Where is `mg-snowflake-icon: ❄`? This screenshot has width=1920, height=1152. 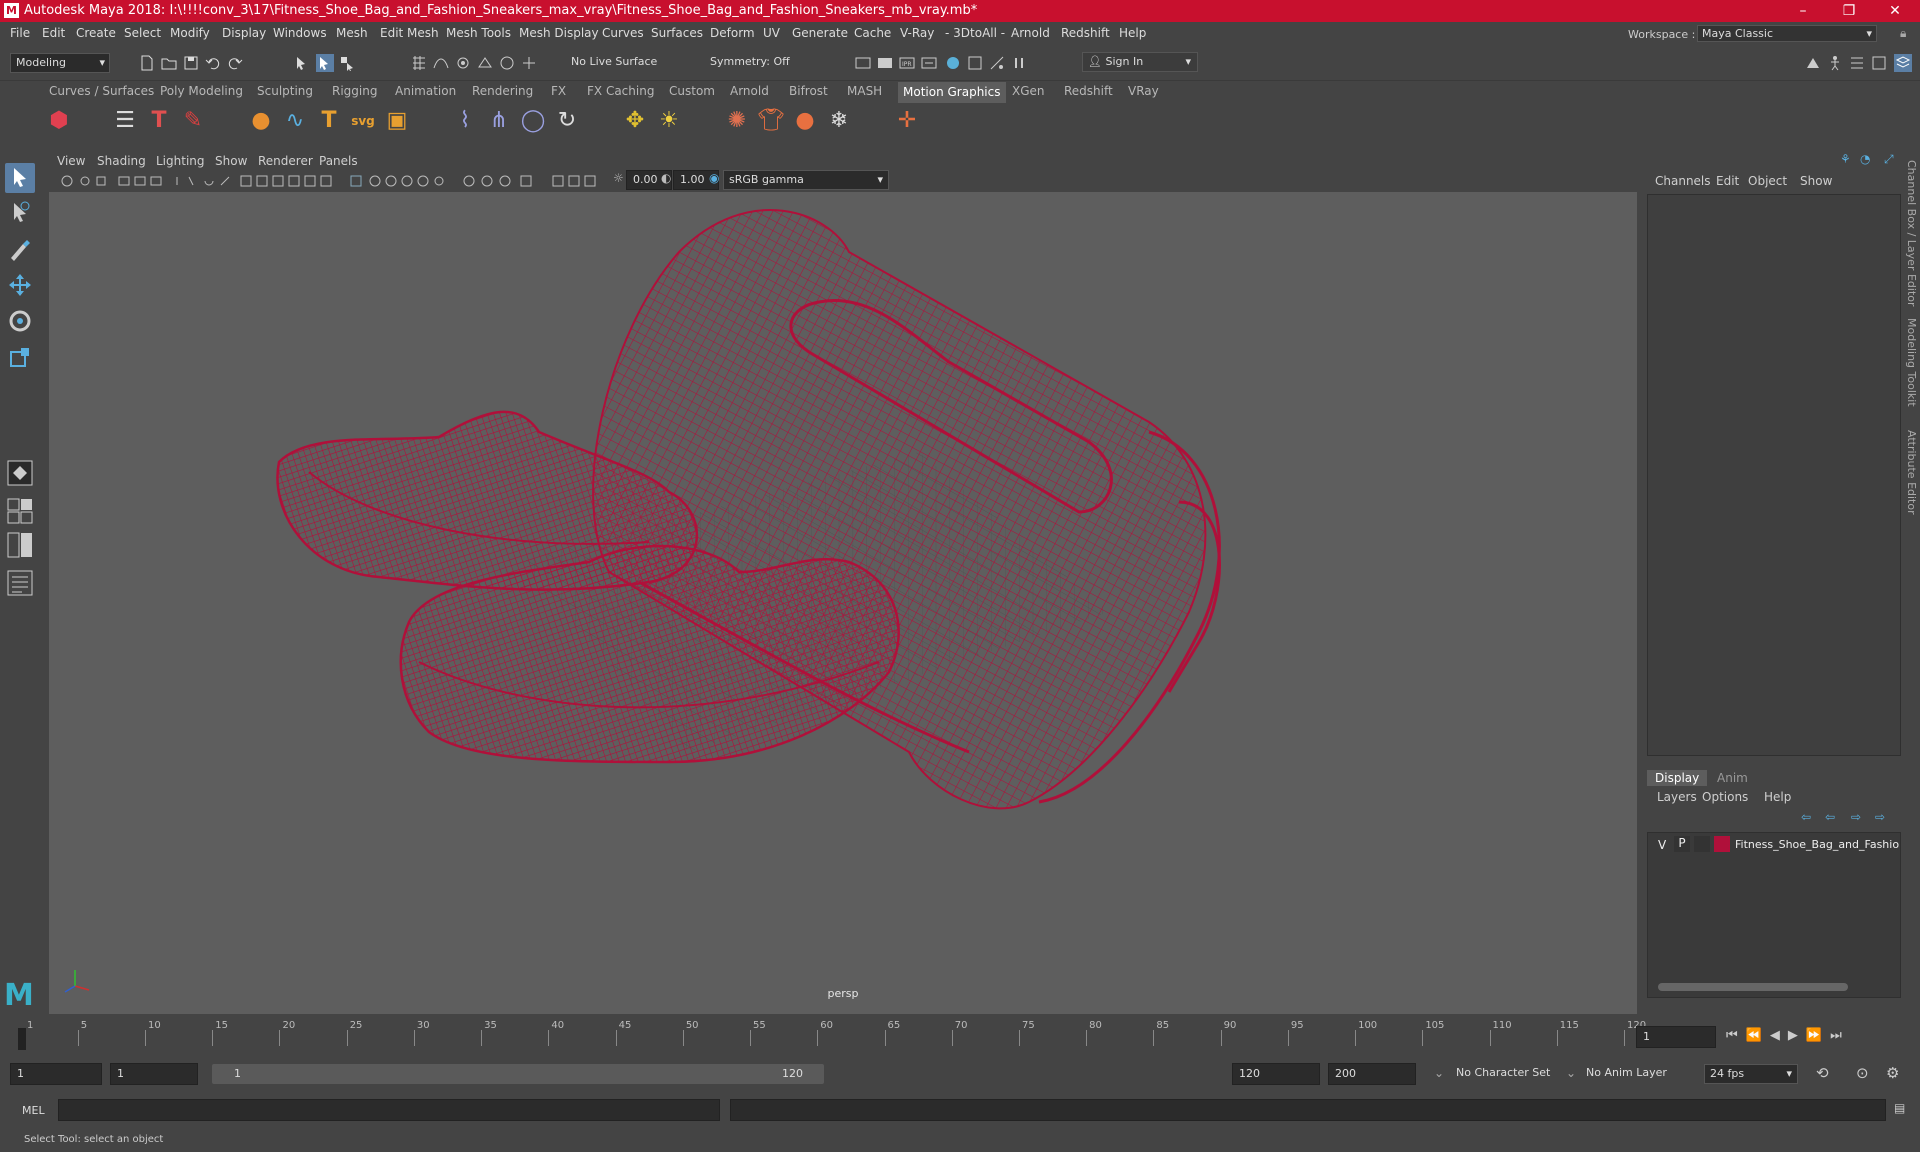
mg-snowflake-icon: ❄ is located at coordinates (839, 121).